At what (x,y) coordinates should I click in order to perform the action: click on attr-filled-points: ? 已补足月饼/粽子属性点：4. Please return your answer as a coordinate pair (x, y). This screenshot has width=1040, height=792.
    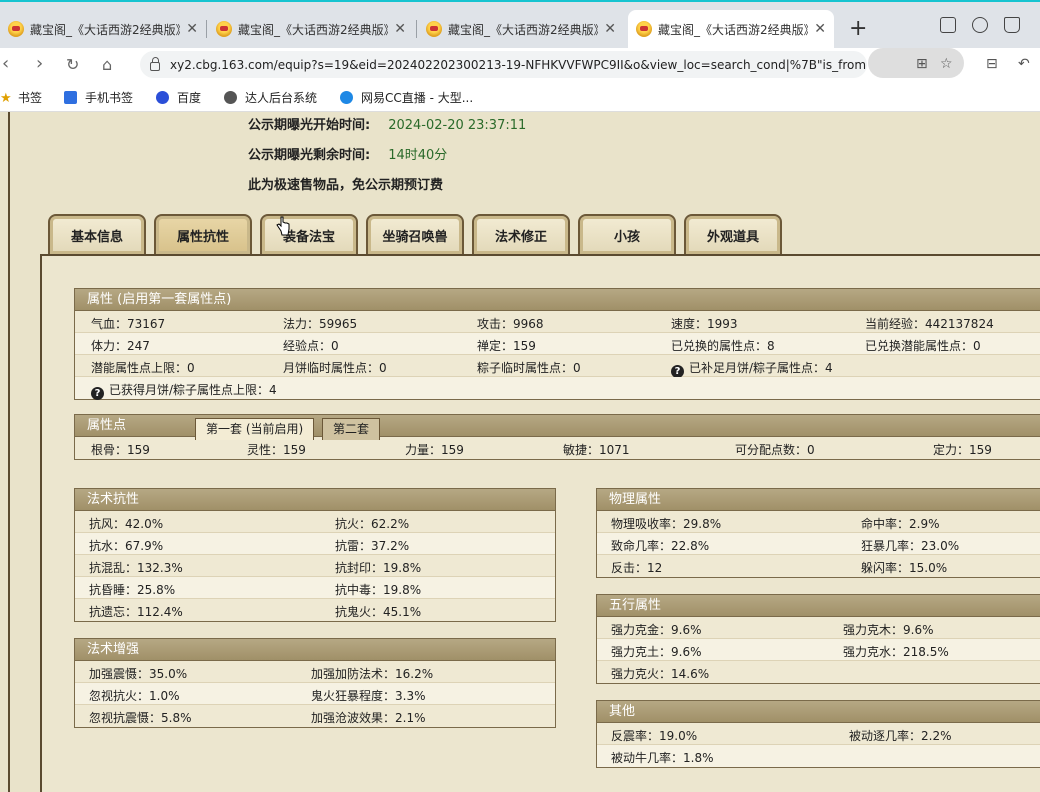
    Looking at the image, I should click on (752, 368).